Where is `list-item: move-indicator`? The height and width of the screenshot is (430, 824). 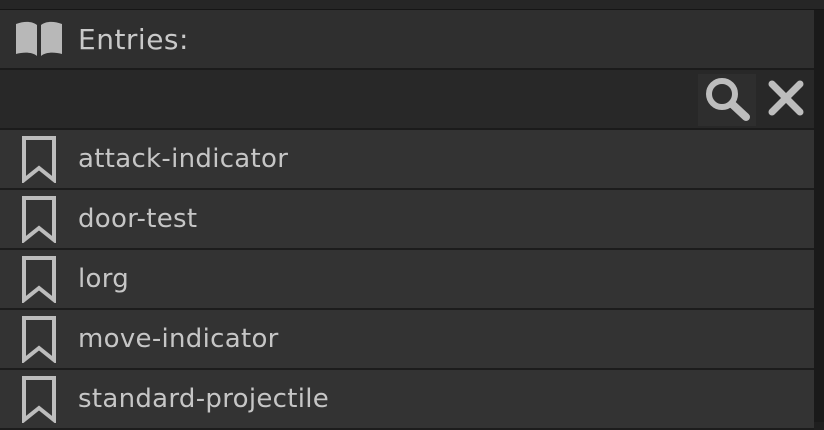
list-item: move-indicator is located at coordinates (407, 340).